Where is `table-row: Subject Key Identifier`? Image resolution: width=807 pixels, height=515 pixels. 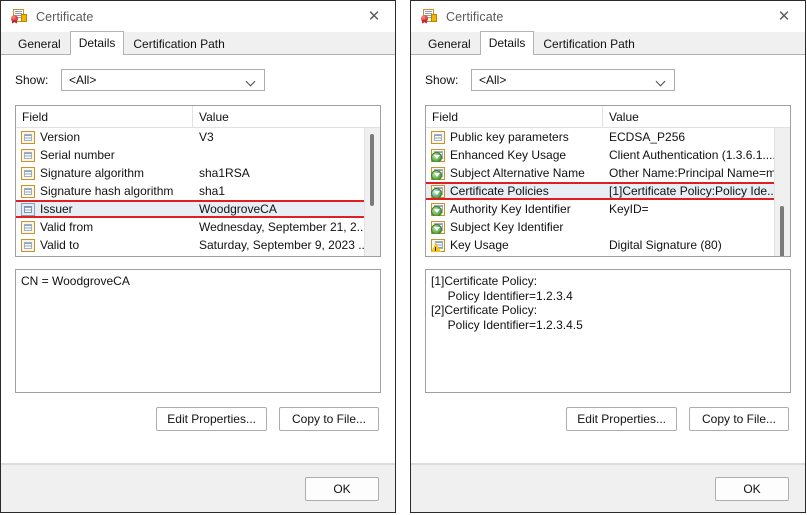
table-row: Subject Key Identifier is located at coordinates (608, 227).